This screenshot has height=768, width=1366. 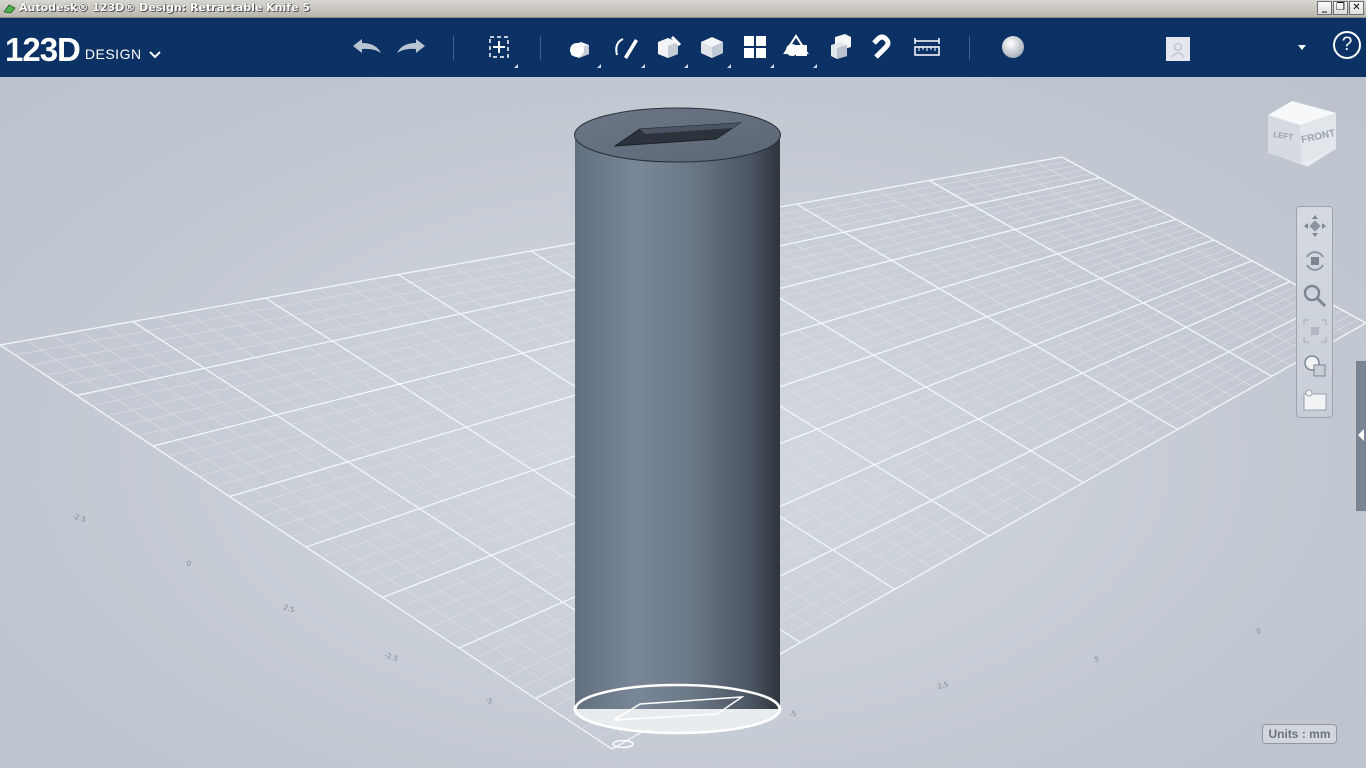 What do you see at coordinates (154, 55) in the screenshot?
I see `chevron-down-icon` at bounding box center [154, 55].